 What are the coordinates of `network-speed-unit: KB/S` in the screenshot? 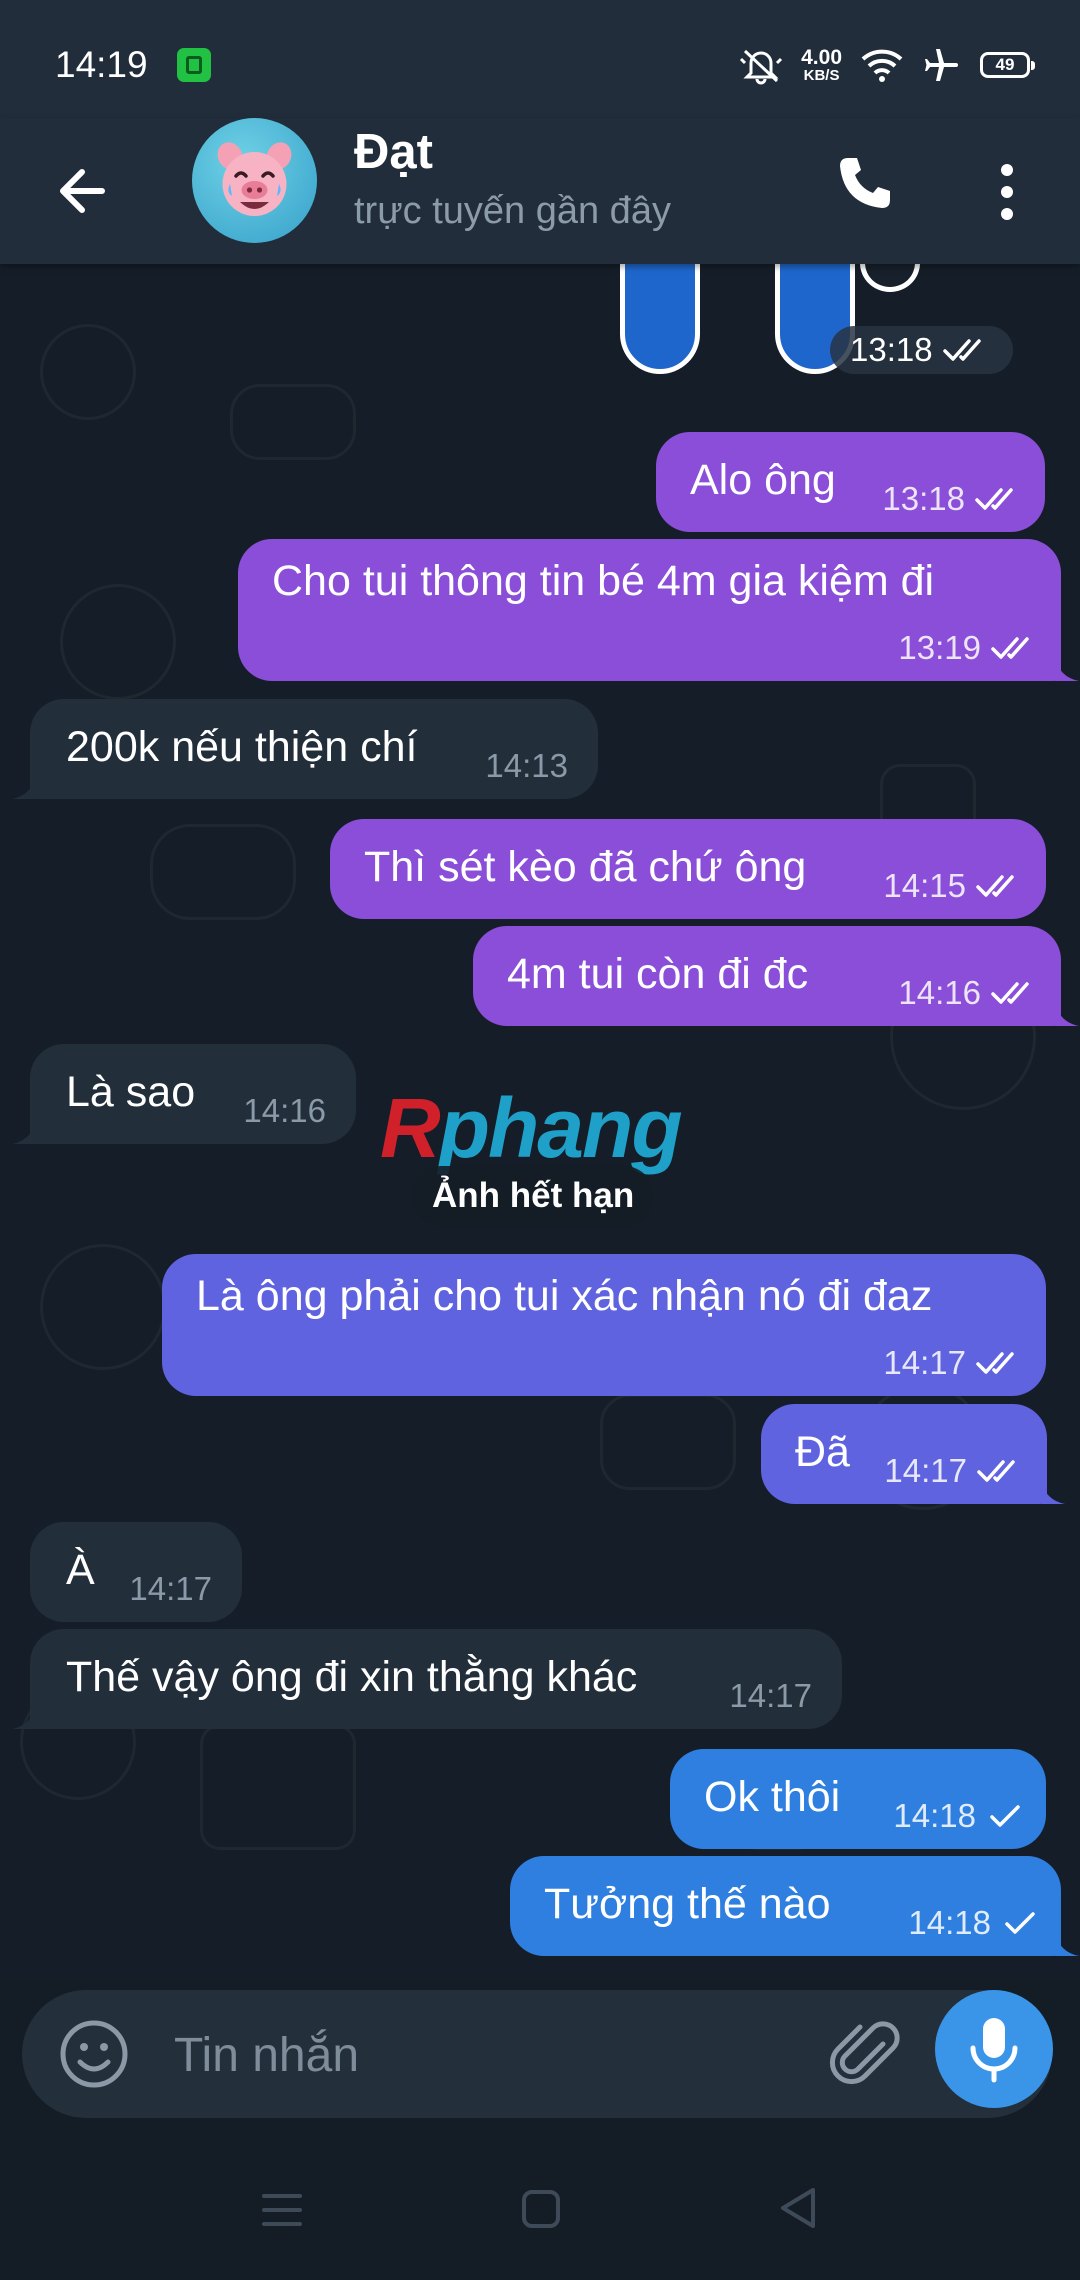 It's located at (821, 75).